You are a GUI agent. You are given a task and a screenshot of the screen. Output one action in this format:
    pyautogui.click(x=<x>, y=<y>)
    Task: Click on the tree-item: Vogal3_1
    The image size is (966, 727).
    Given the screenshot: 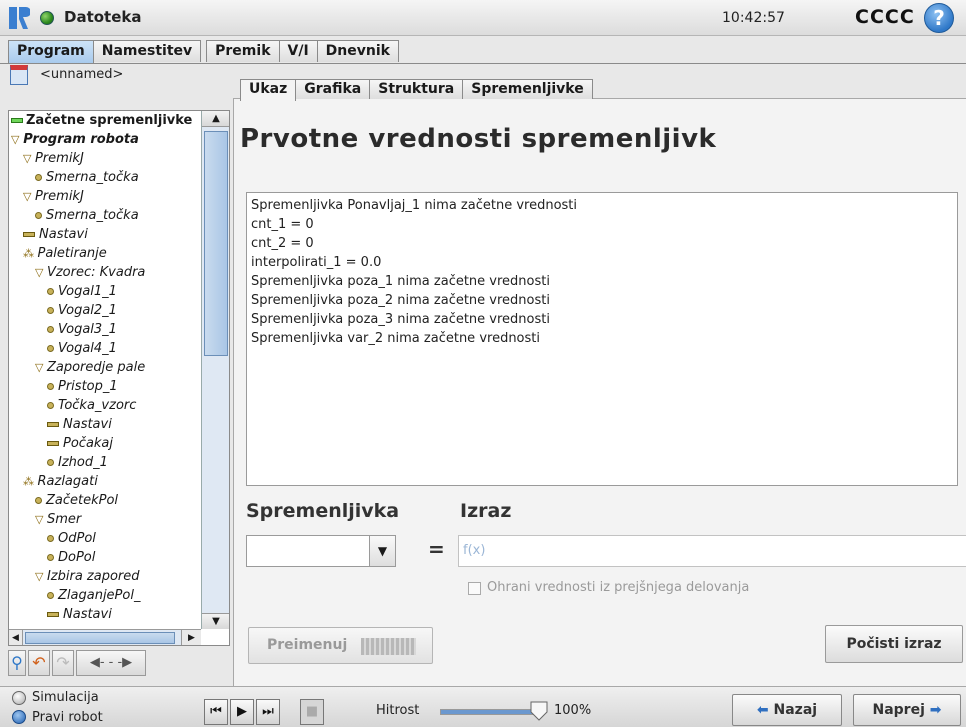 What is the action you would take?
    pyautogui.click(x=82, y=329)
    